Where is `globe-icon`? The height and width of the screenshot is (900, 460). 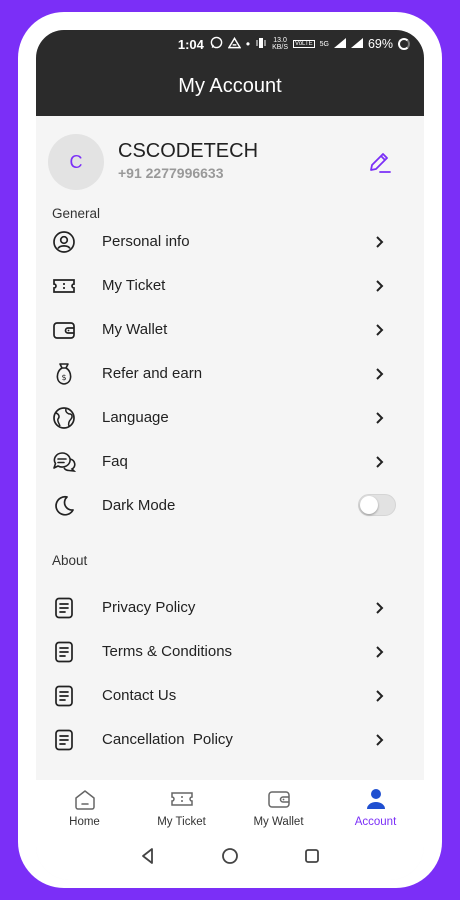
globe-icon is located at coordinates (64, 418).